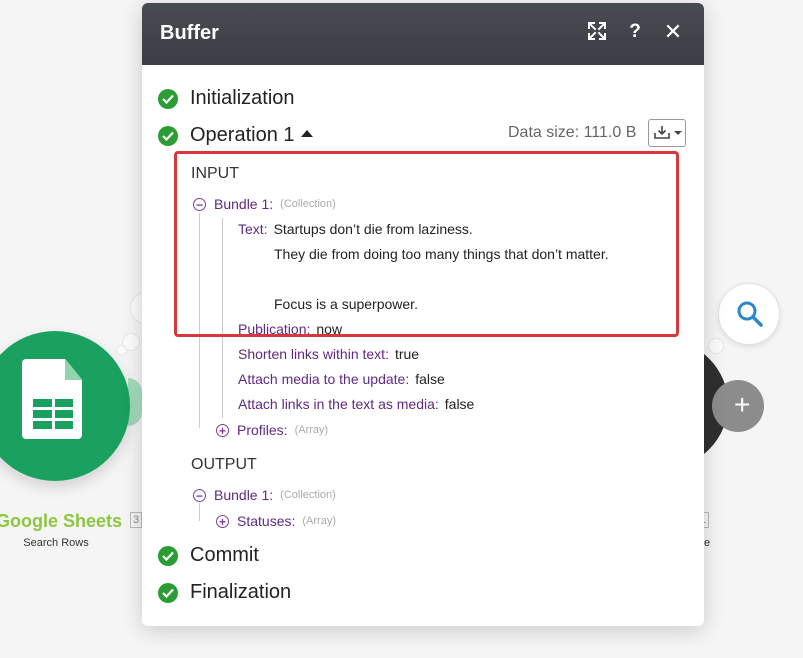 This screenshot has width=803, height=658. Describe the element at coordinates (635, 32) in the screenshot. I see `help-icon: ?` at that location.